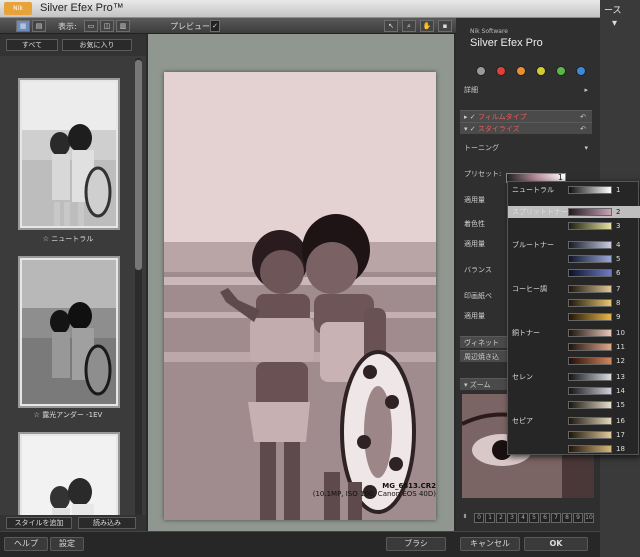 The height and width of the screenshot is (557, 640). What do you see at coordinates (465, 518) in the screenshot?
I see `pin-icon: ⇟` at bounding box center [465, 518].